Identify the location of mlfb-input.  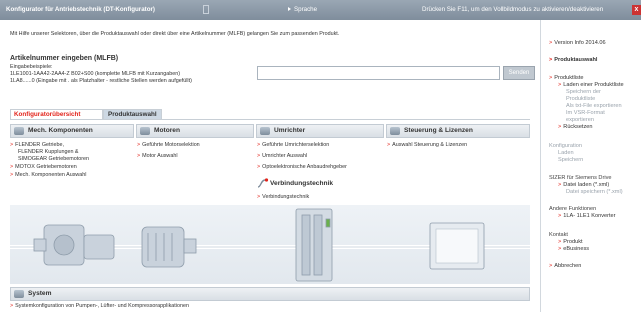
(378, 73).